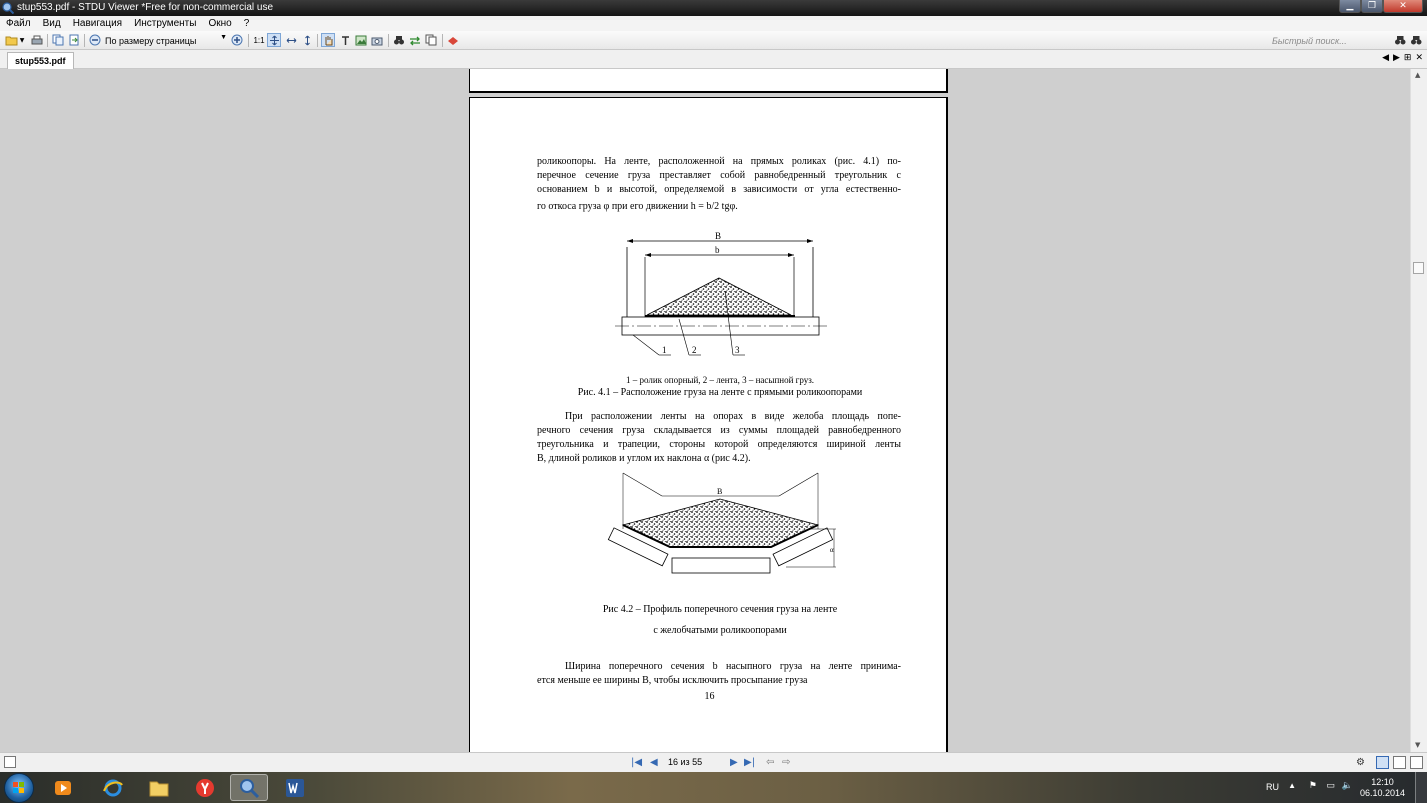 The height and width of the screenshot is (803, 1427). What do you see at coordinates (1330, 785) in the screenshot?
I see `network-icon: ▭` at bounding box center [1330, 785].